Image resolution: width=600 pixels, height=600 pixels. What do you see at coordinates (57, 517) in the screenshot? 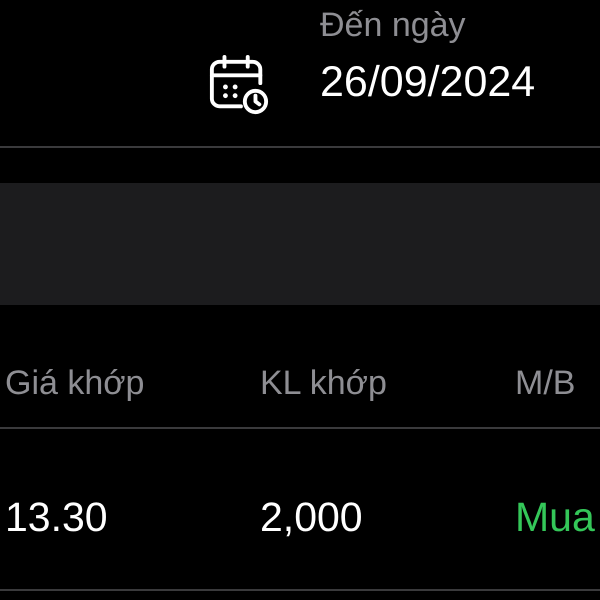
I see `table-cell-text: 13.30` at bounding box center [57, 517].